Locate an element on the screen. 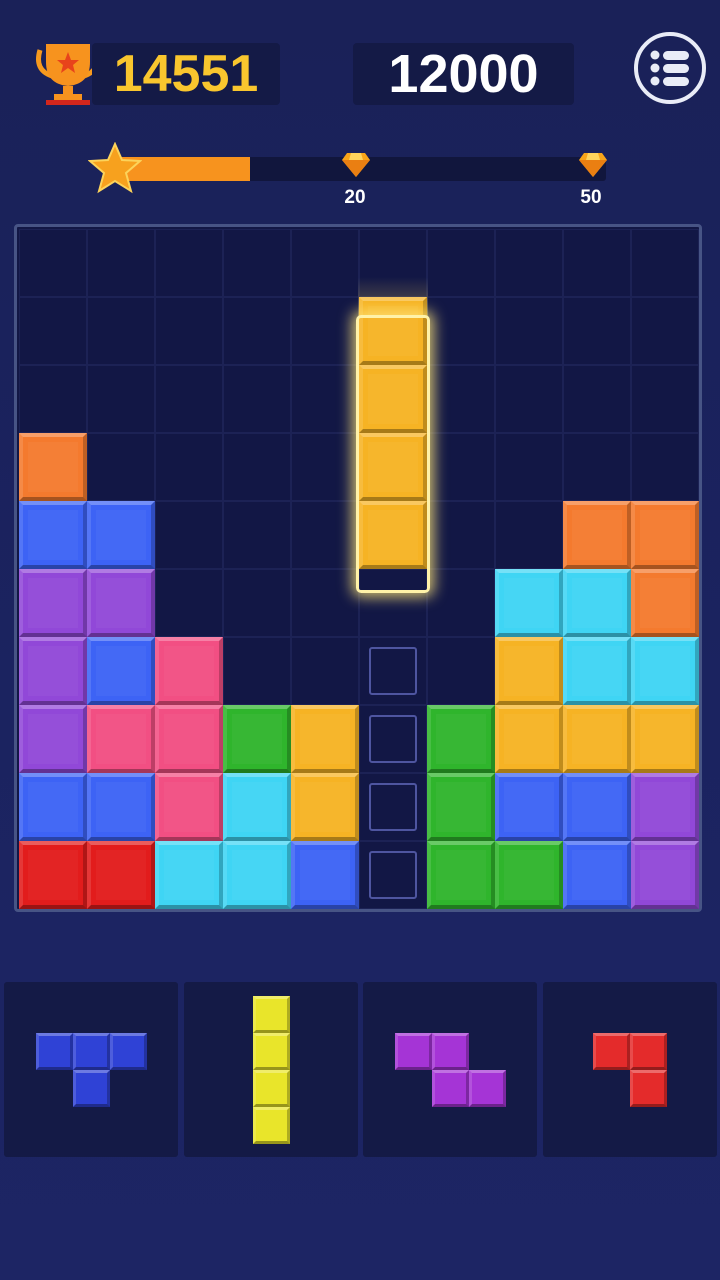  diamond-icon is located at coordinates (356, 165).